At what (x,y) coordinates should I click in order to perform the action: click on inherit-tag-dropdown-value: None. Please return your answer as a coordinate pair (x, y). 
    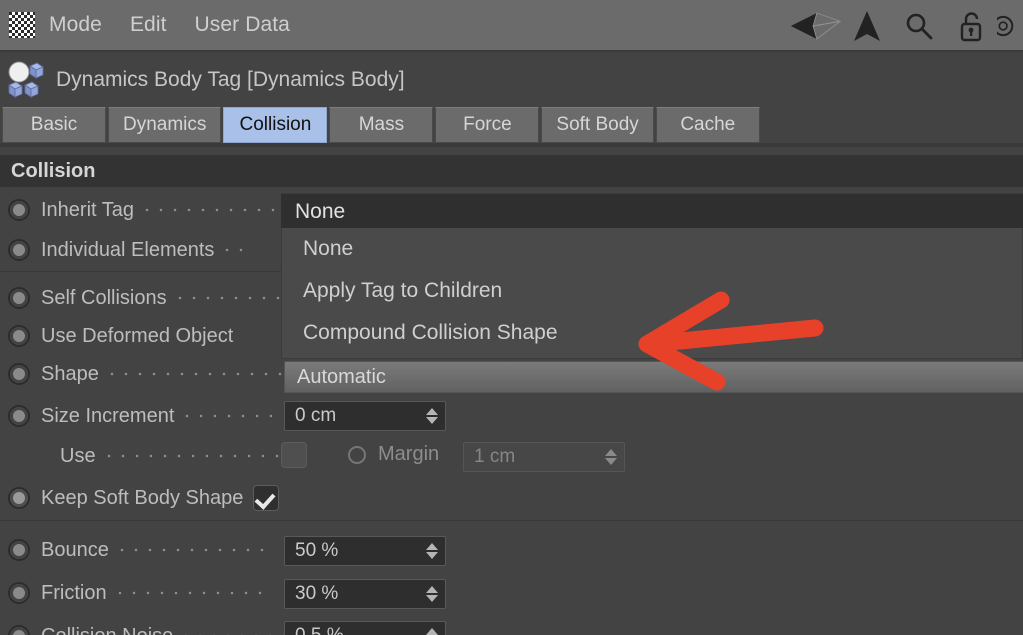
    Looking at the image, I should click on (320, 211).